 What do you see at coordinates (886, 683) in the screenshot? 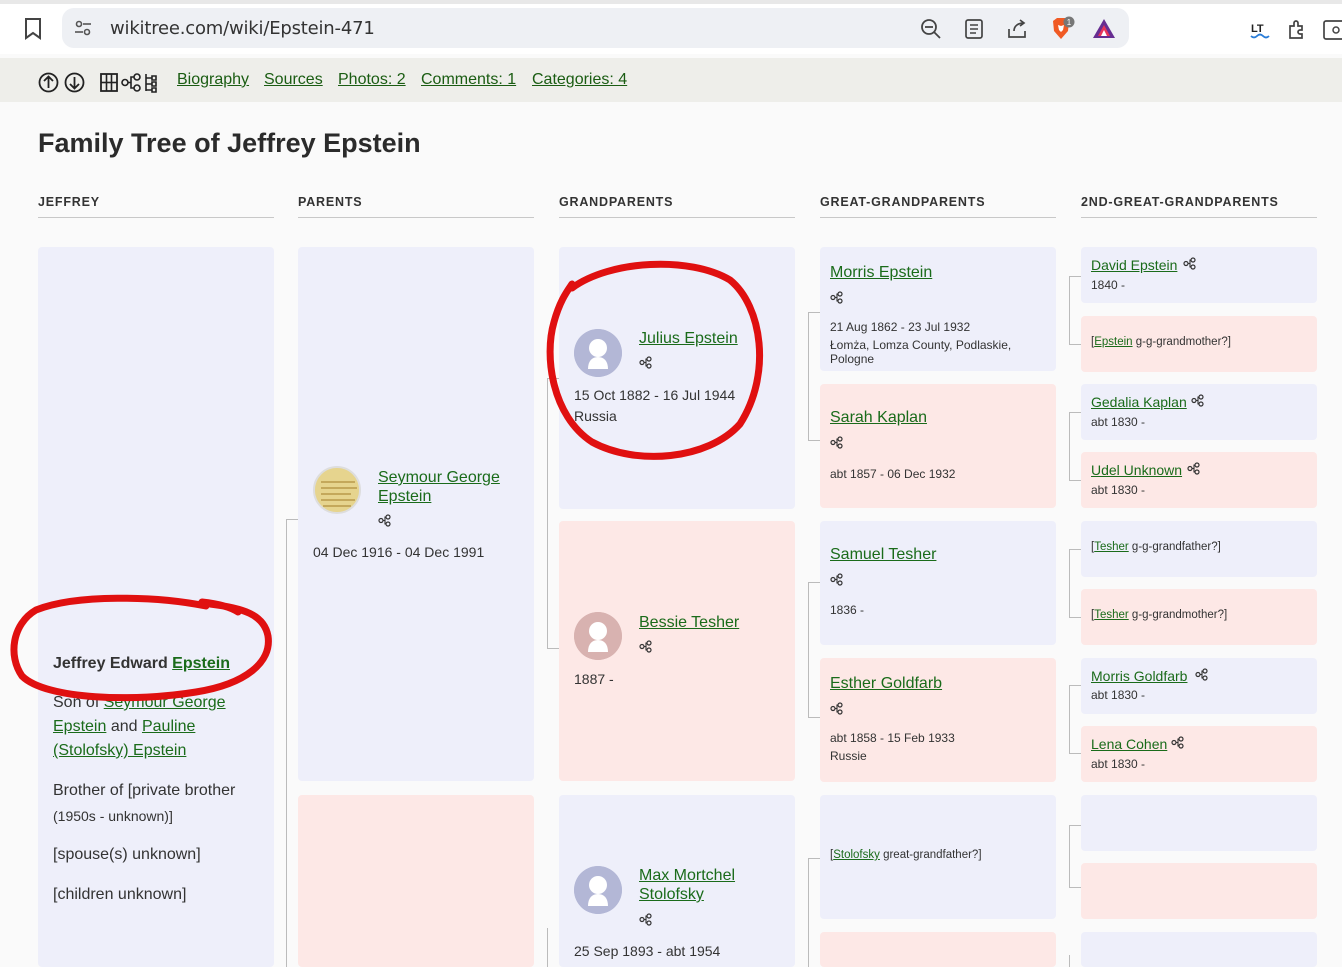
I see `esther-name-link: Esther Goldfarb` at bounding box center [886, 683].